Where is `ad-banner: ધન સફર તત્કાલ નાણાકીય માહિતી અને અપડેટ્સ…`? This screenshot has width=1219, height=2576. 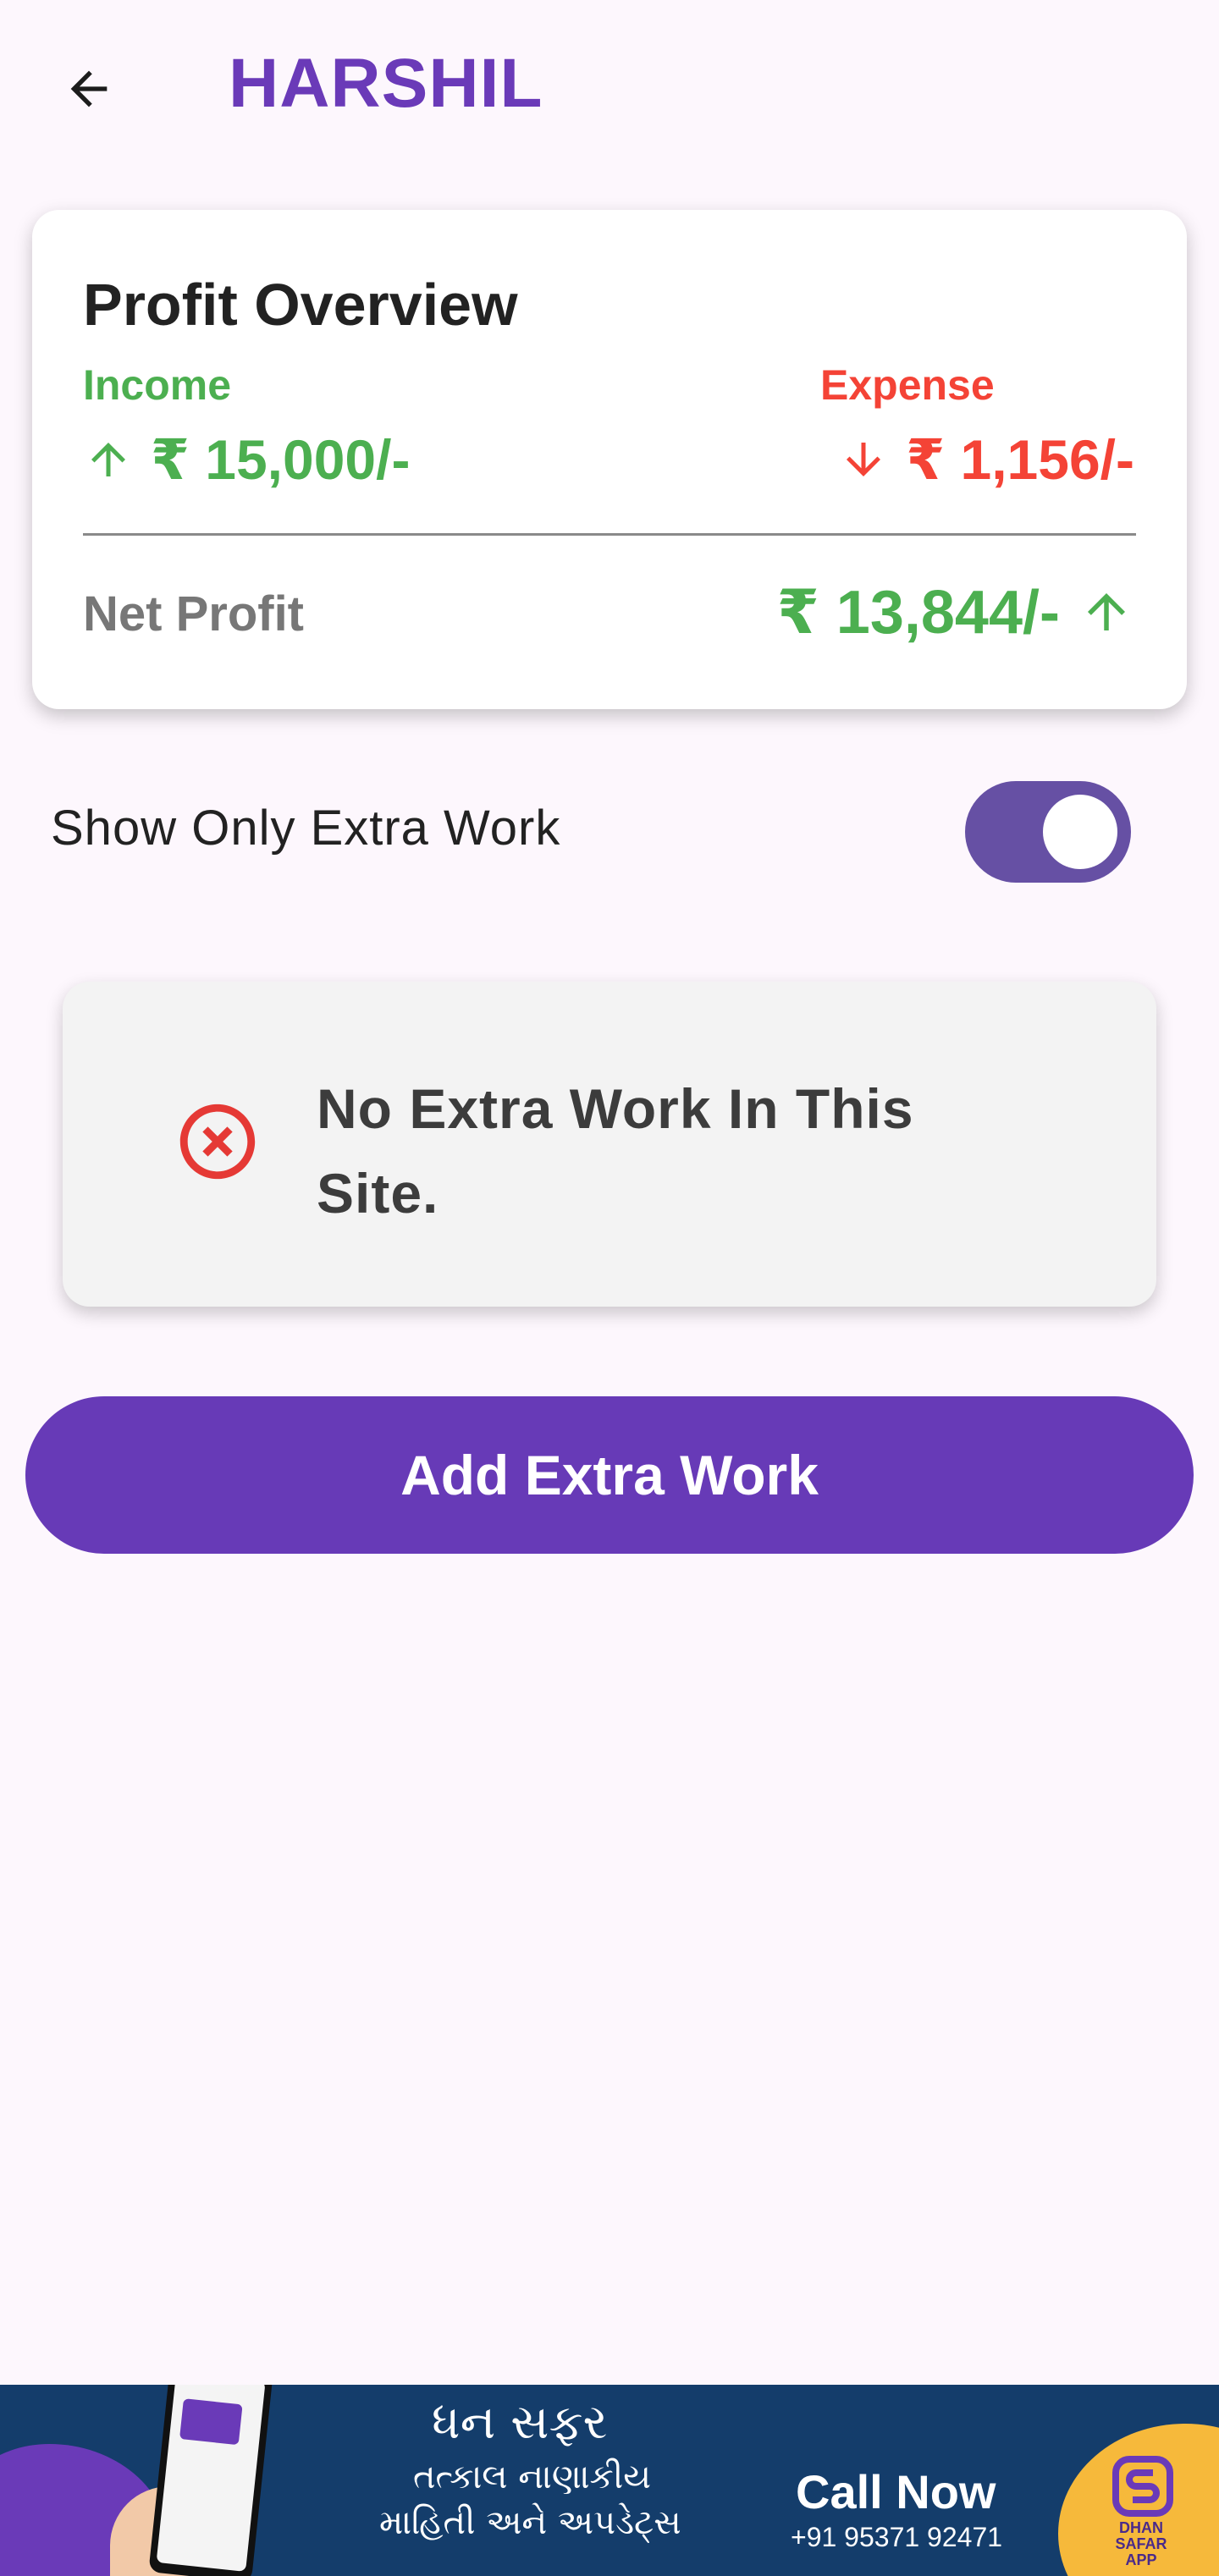
ad-banner: ધન સફર તત્કાલ નાણાકીય માહિતી અને અપડેટ્સ… is located at coordinates (609, 2480).